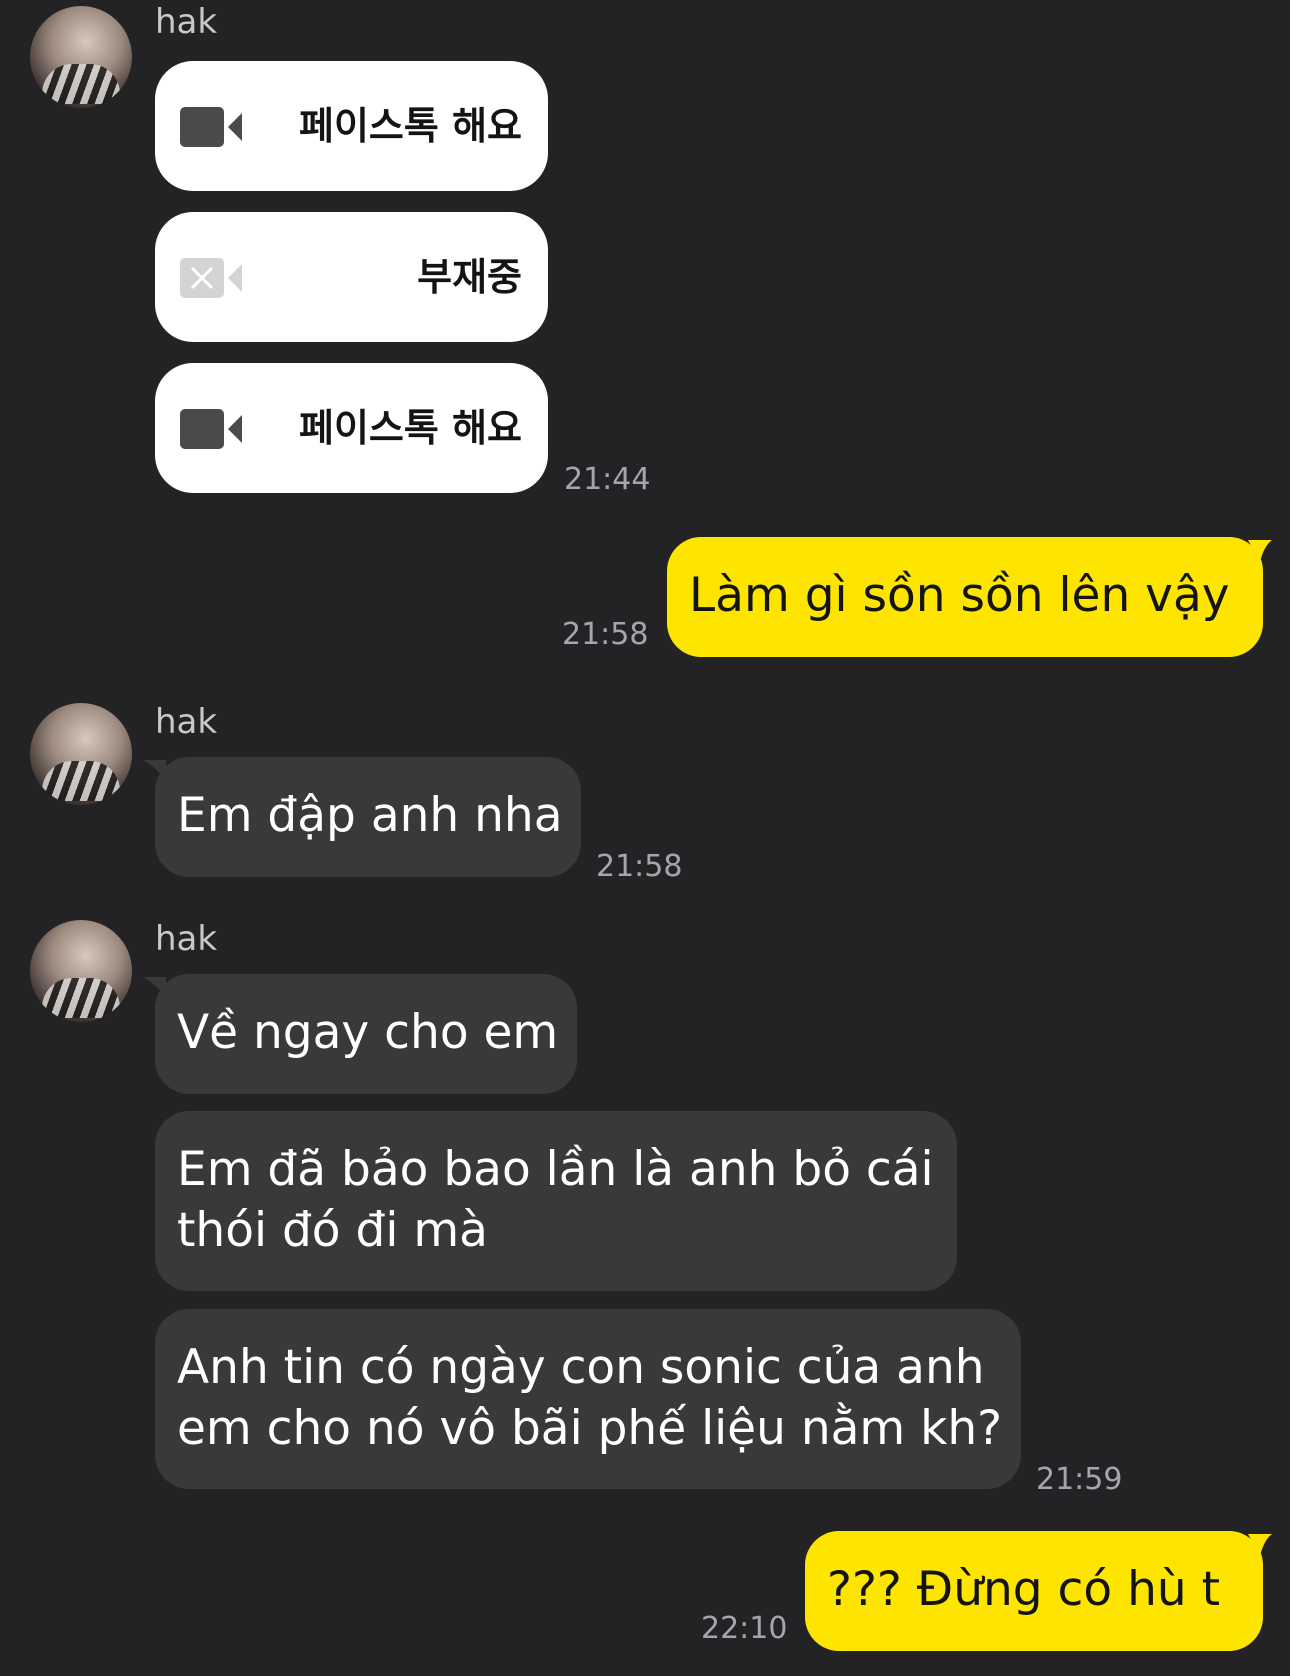 Image resolution: width=1290 pixels, height=1676 pixels. Describe the element at coordinates (1079, 1479) in the screenshot. I see `timestamp: 21:59` at that location.